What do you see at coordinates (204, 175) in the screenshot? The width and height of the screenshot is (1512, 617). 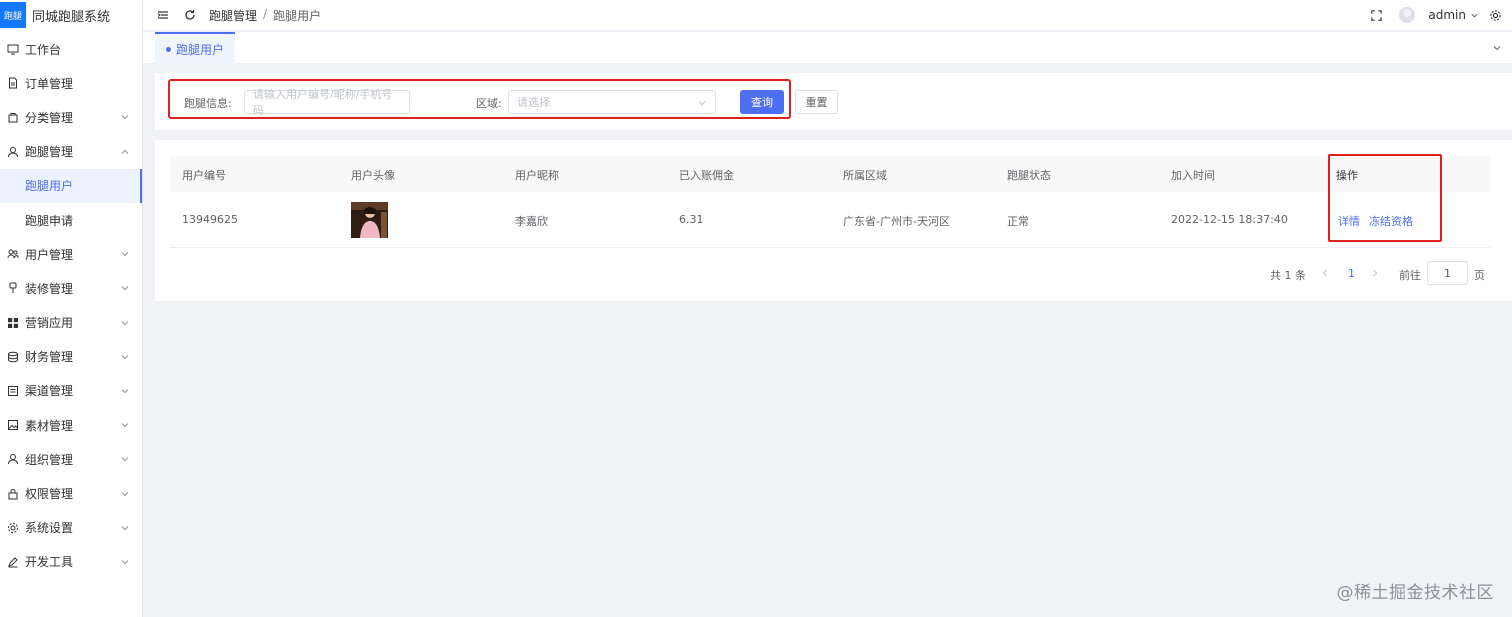 I see `column-header: 用户编号` at bounding box center [204, 175].